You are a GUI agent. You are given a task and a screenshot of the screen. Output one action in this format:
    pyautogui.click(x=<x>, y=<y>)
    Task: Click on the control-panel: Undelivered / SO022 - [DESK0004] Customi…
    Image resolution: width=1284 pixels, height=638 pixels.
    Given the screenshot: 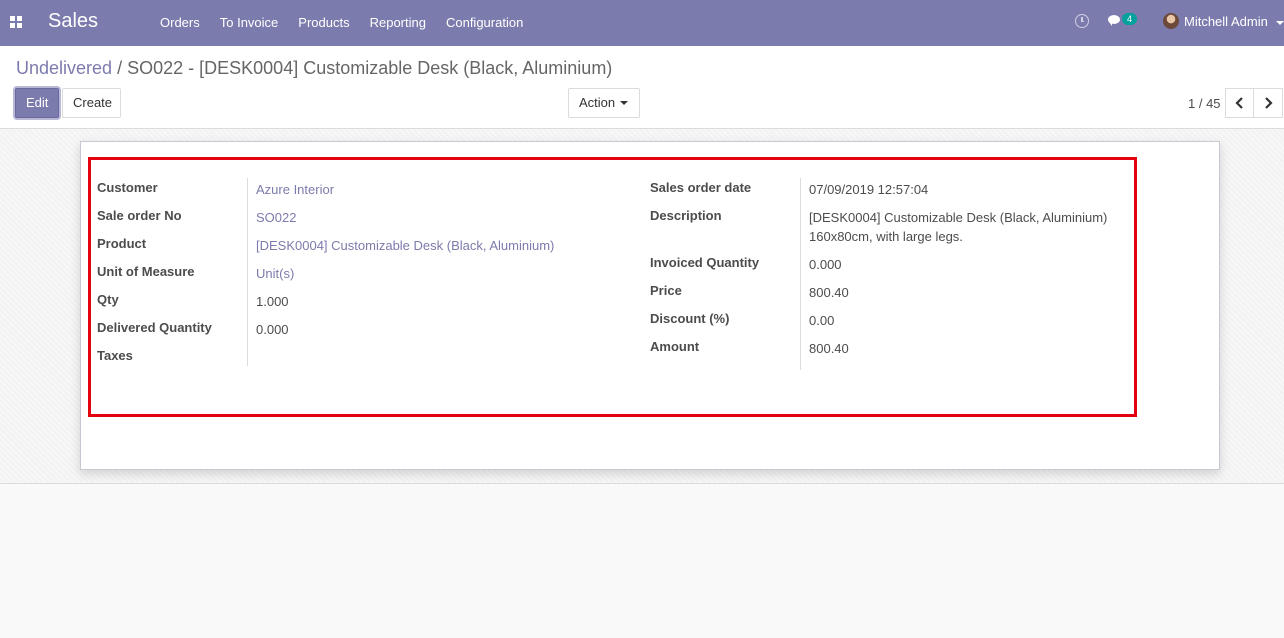 What is the action you would take?
    pyautogui.click(x=642, y=87)
    